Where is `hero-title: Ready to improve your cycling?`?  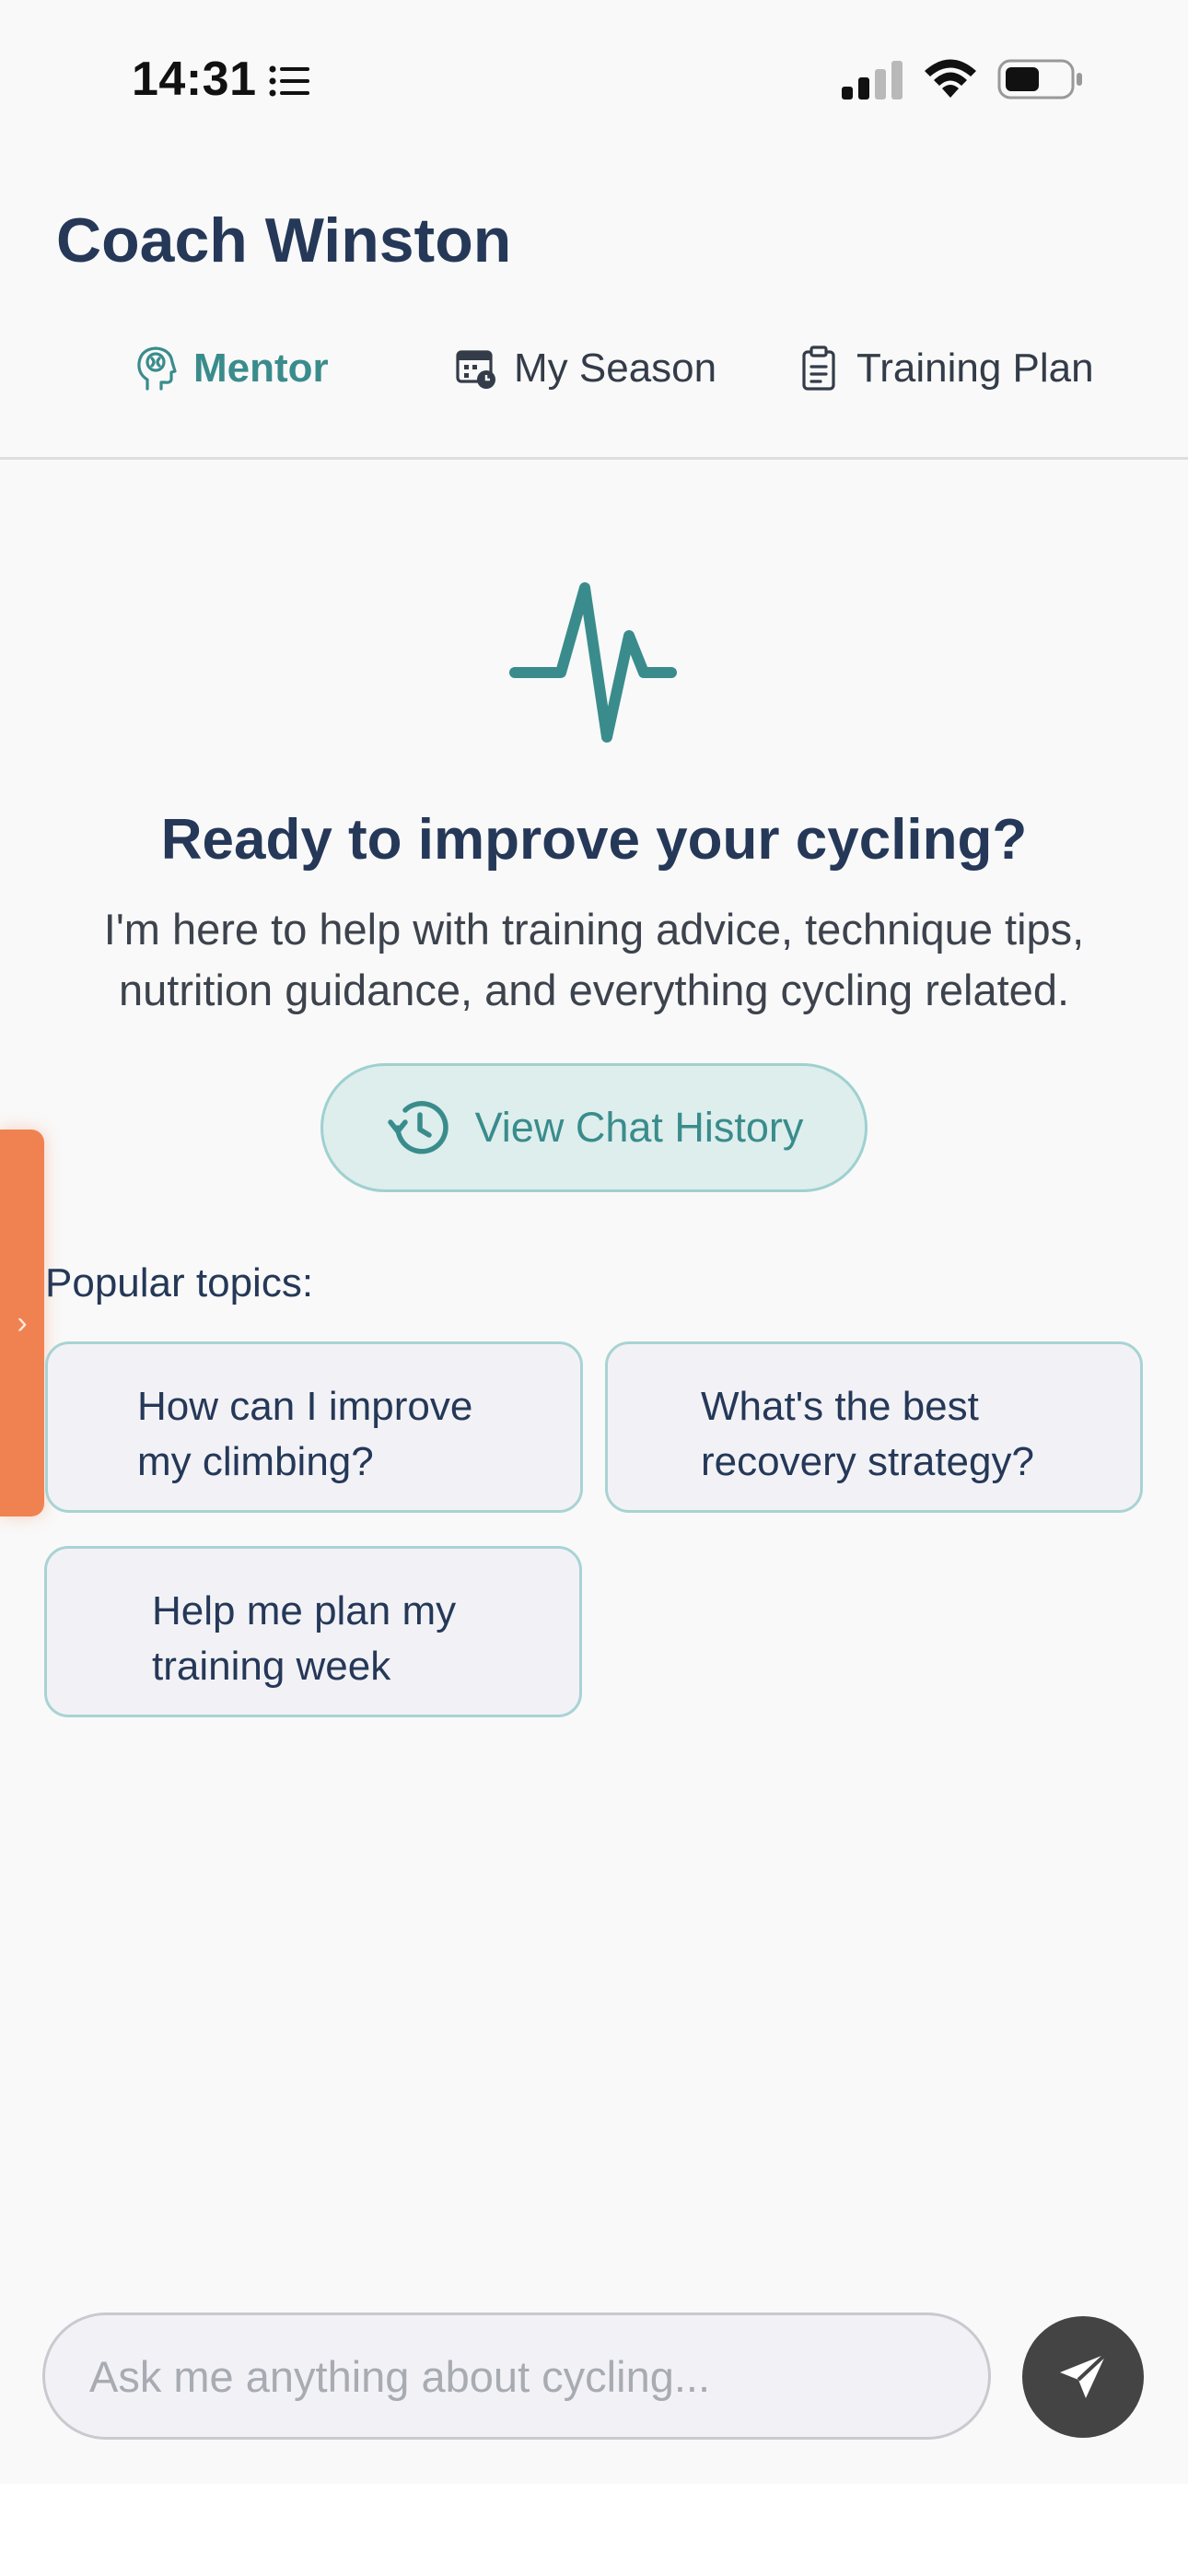 hero-title: Ready to improve your cycling? is located at coordinates (594, 840).